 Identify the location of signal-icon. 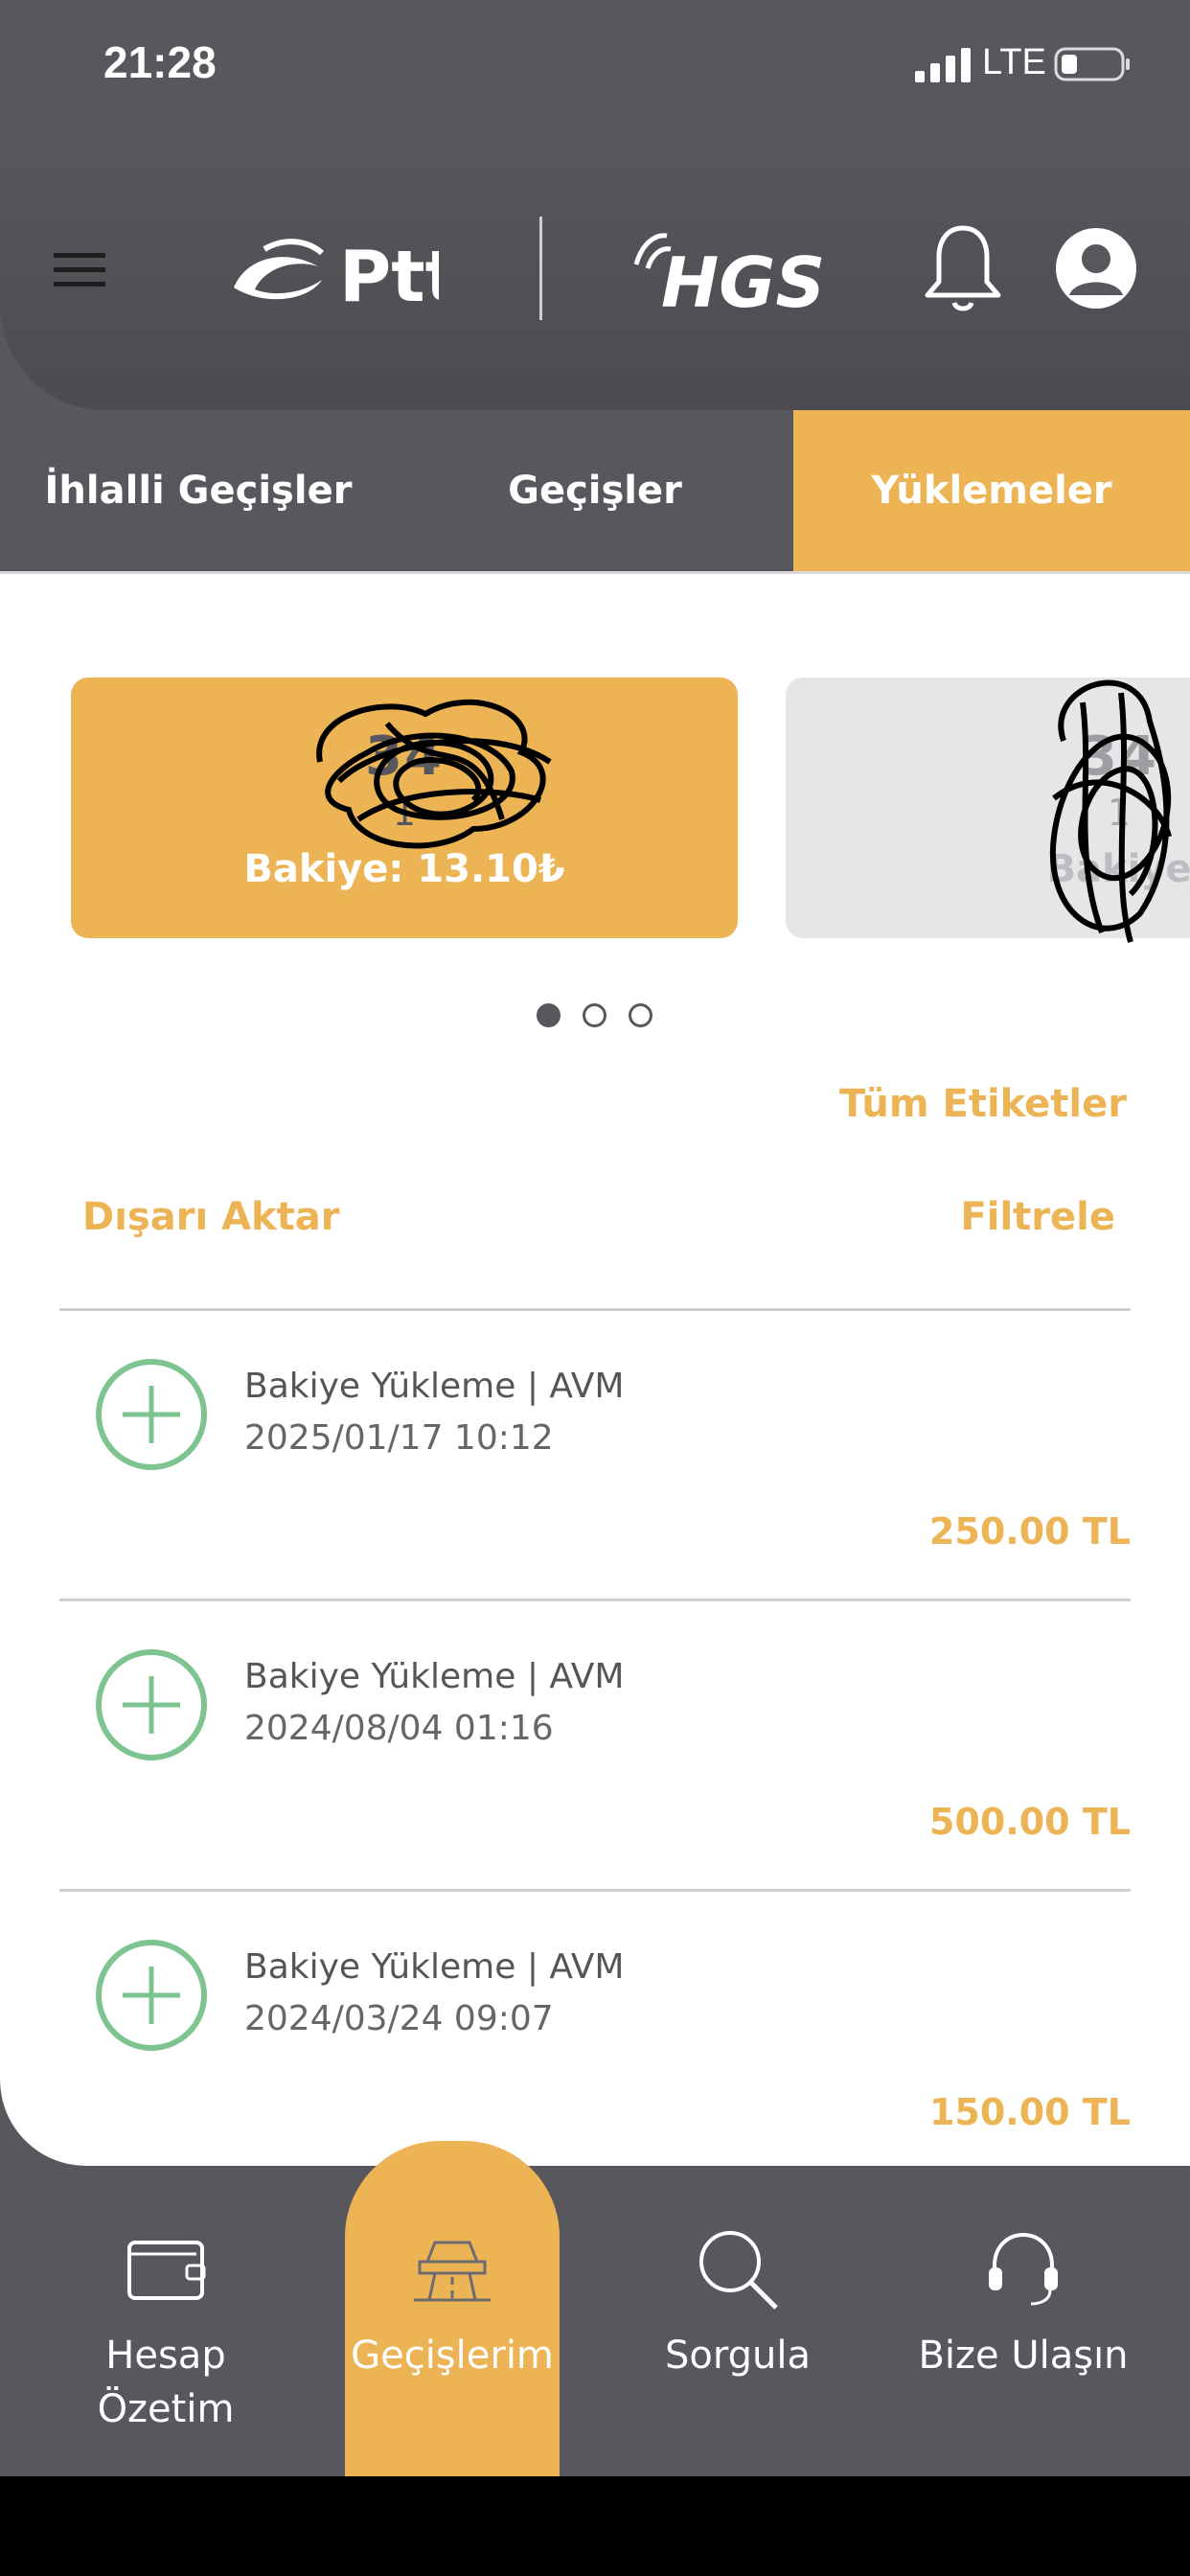
(943, 65).